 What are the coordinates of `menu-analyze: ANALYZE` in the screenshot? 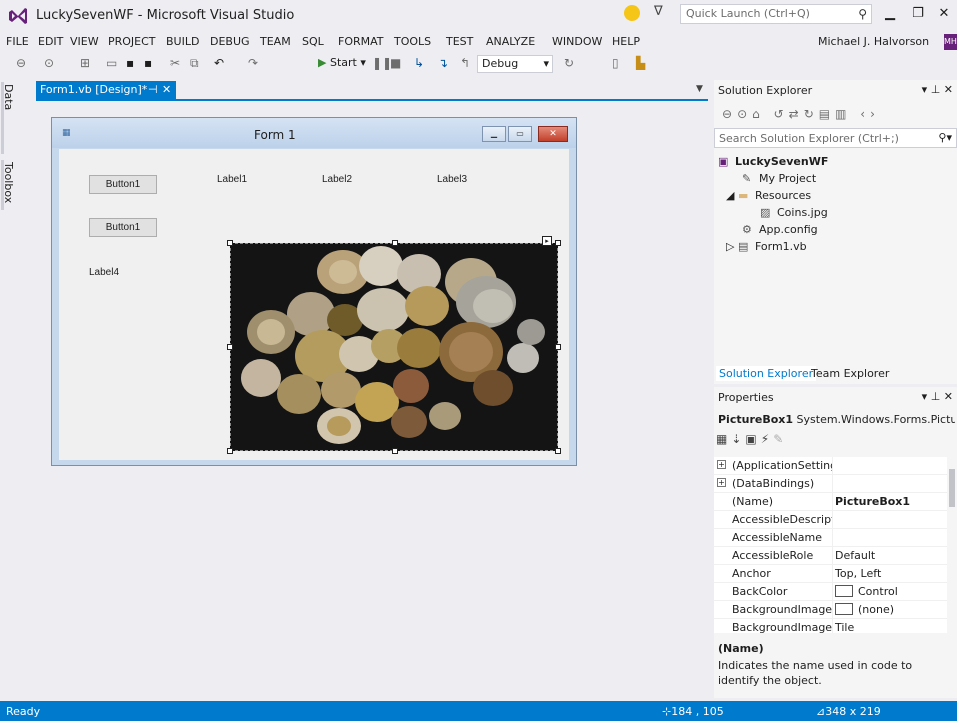 It's located at (510, 41).